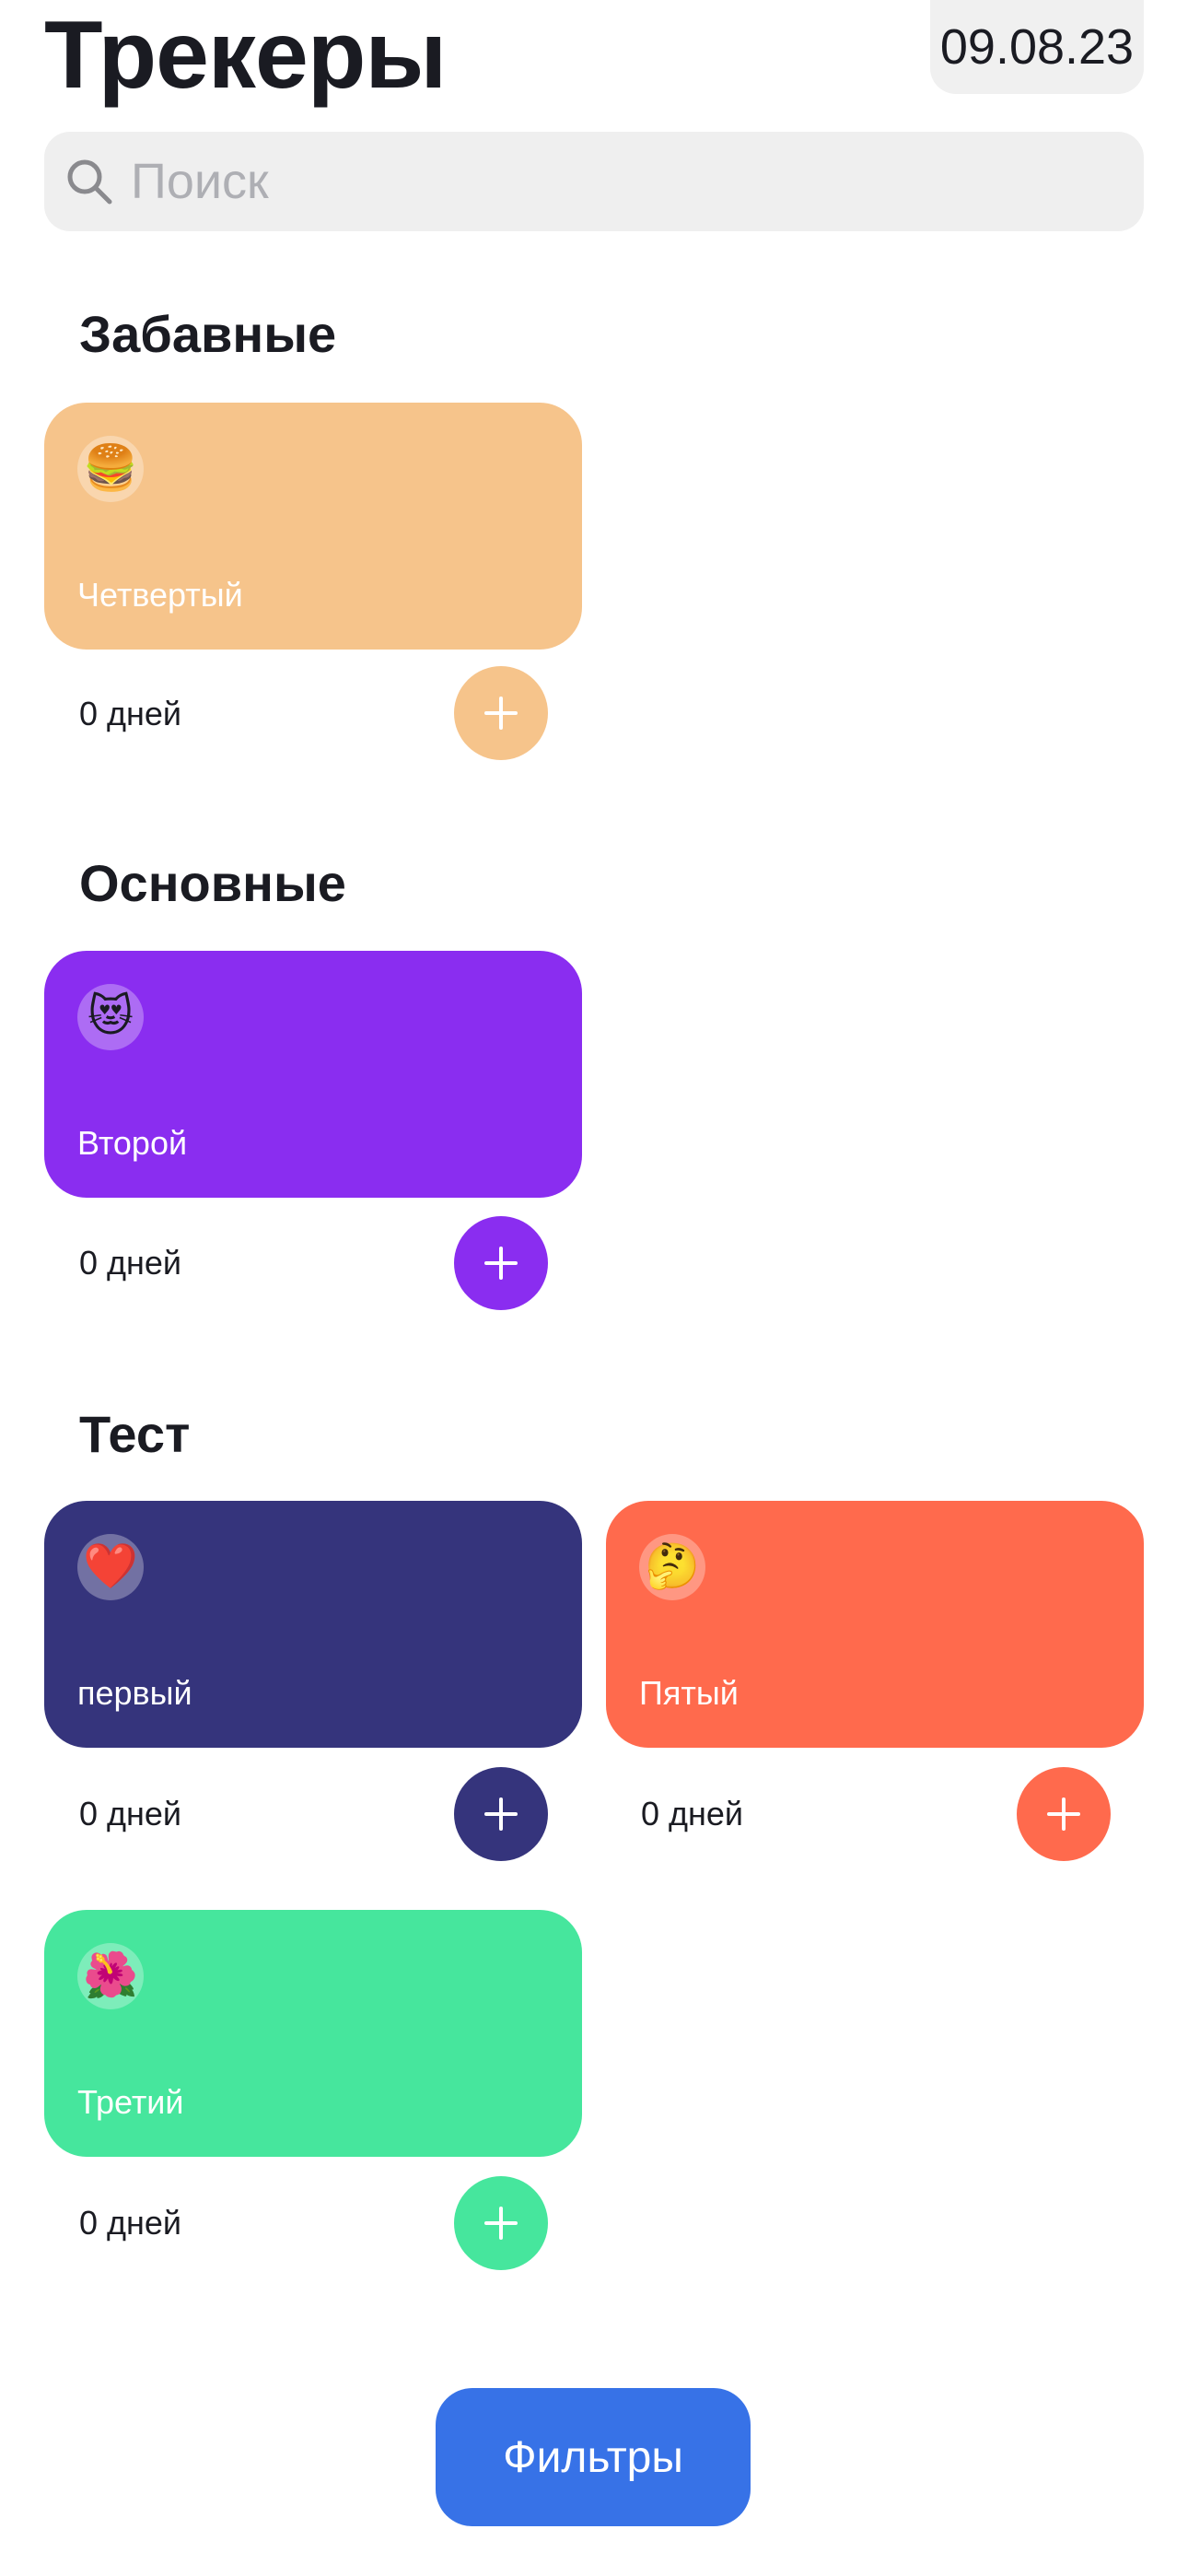 The image size is (1188, 2576). What do you see at coordinates (689, 1693) in the screenshot?
I see `tracker-name: Пятый` at bounding box center [689, 1693].